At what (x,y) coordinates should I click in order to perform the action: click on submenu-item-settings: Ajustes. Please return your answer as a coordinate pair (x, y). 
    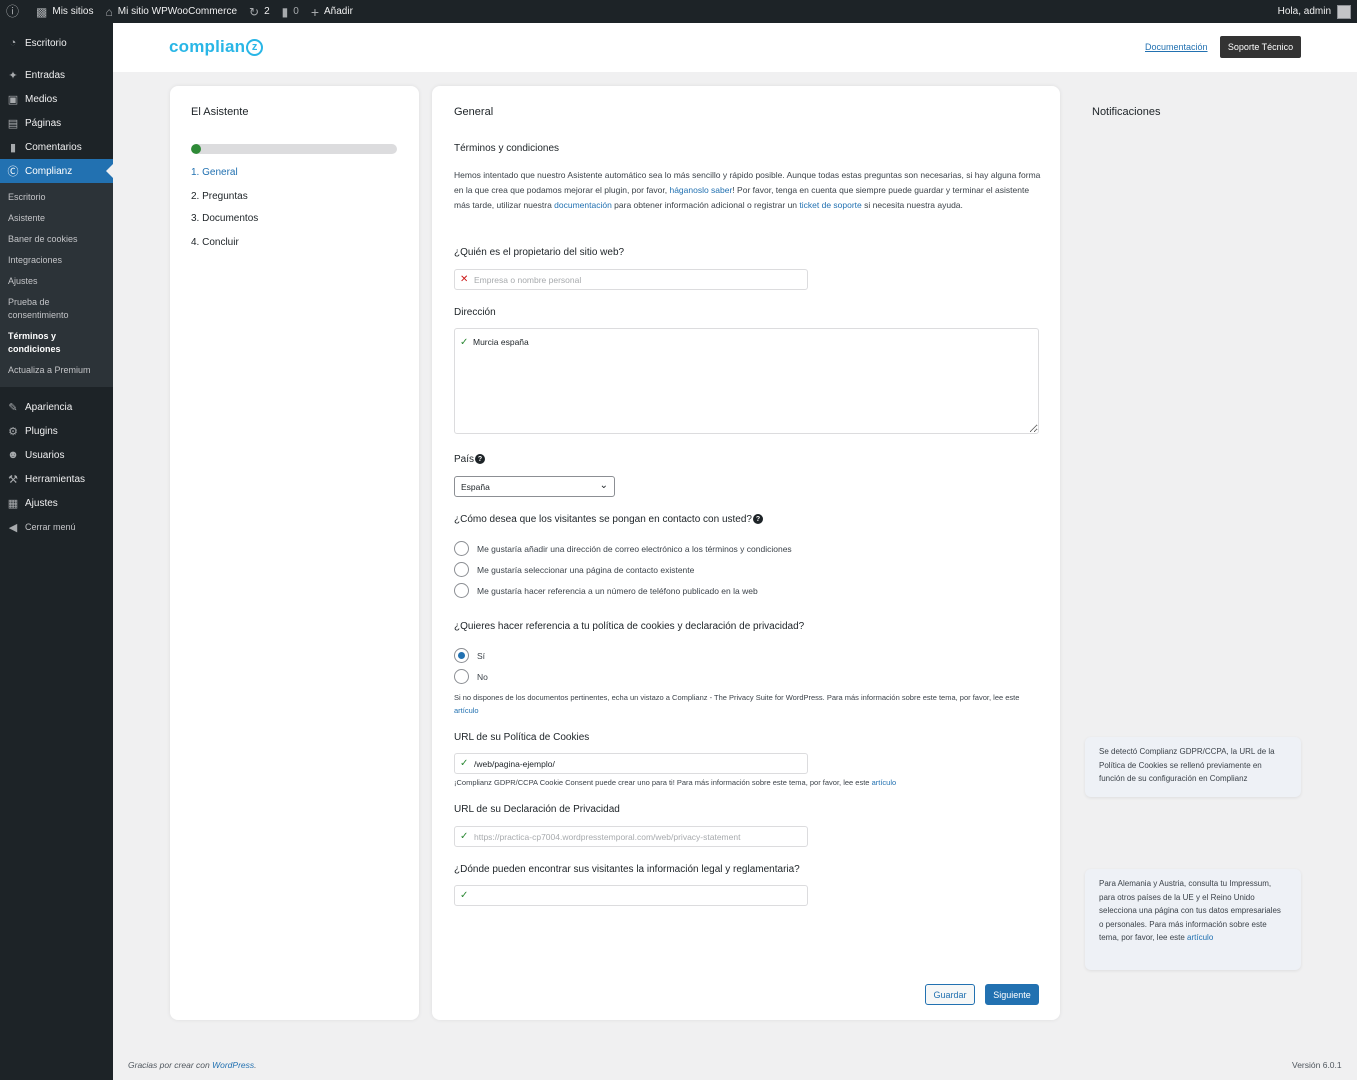
    Looking at the image, I should click on (56, 281).